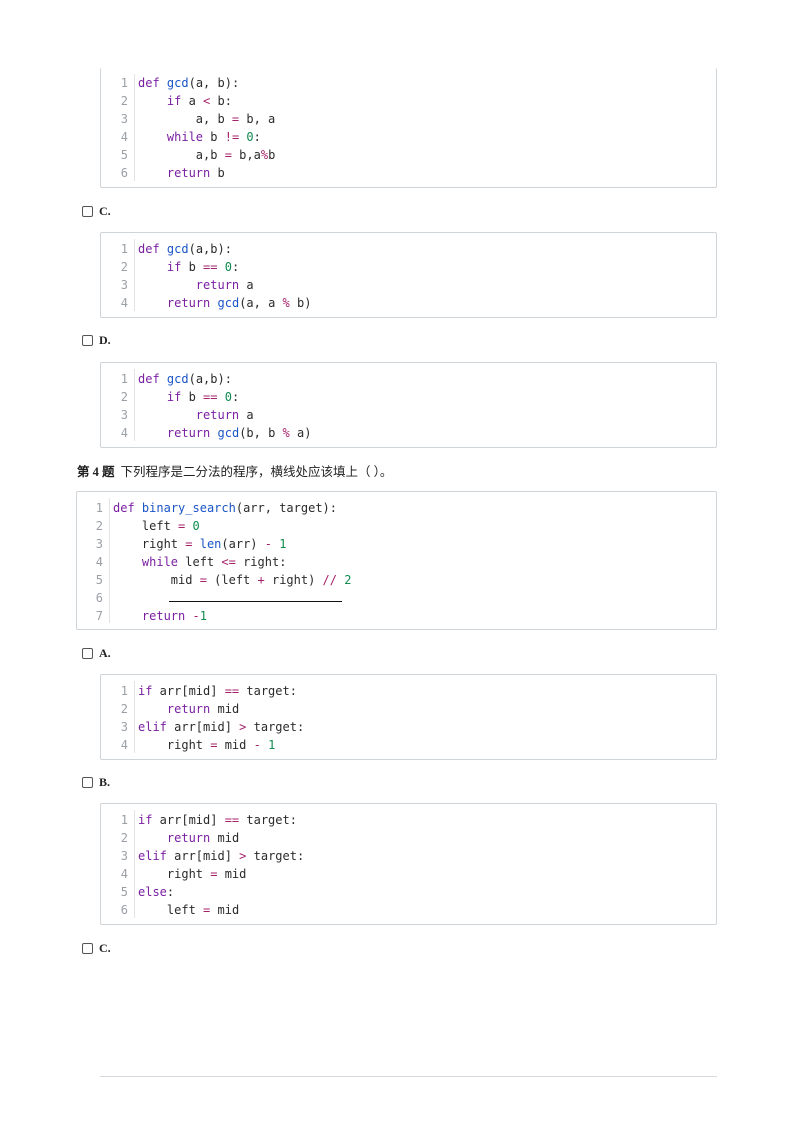  I want to click on code-text: a, b = b, a, so click(207, 119).